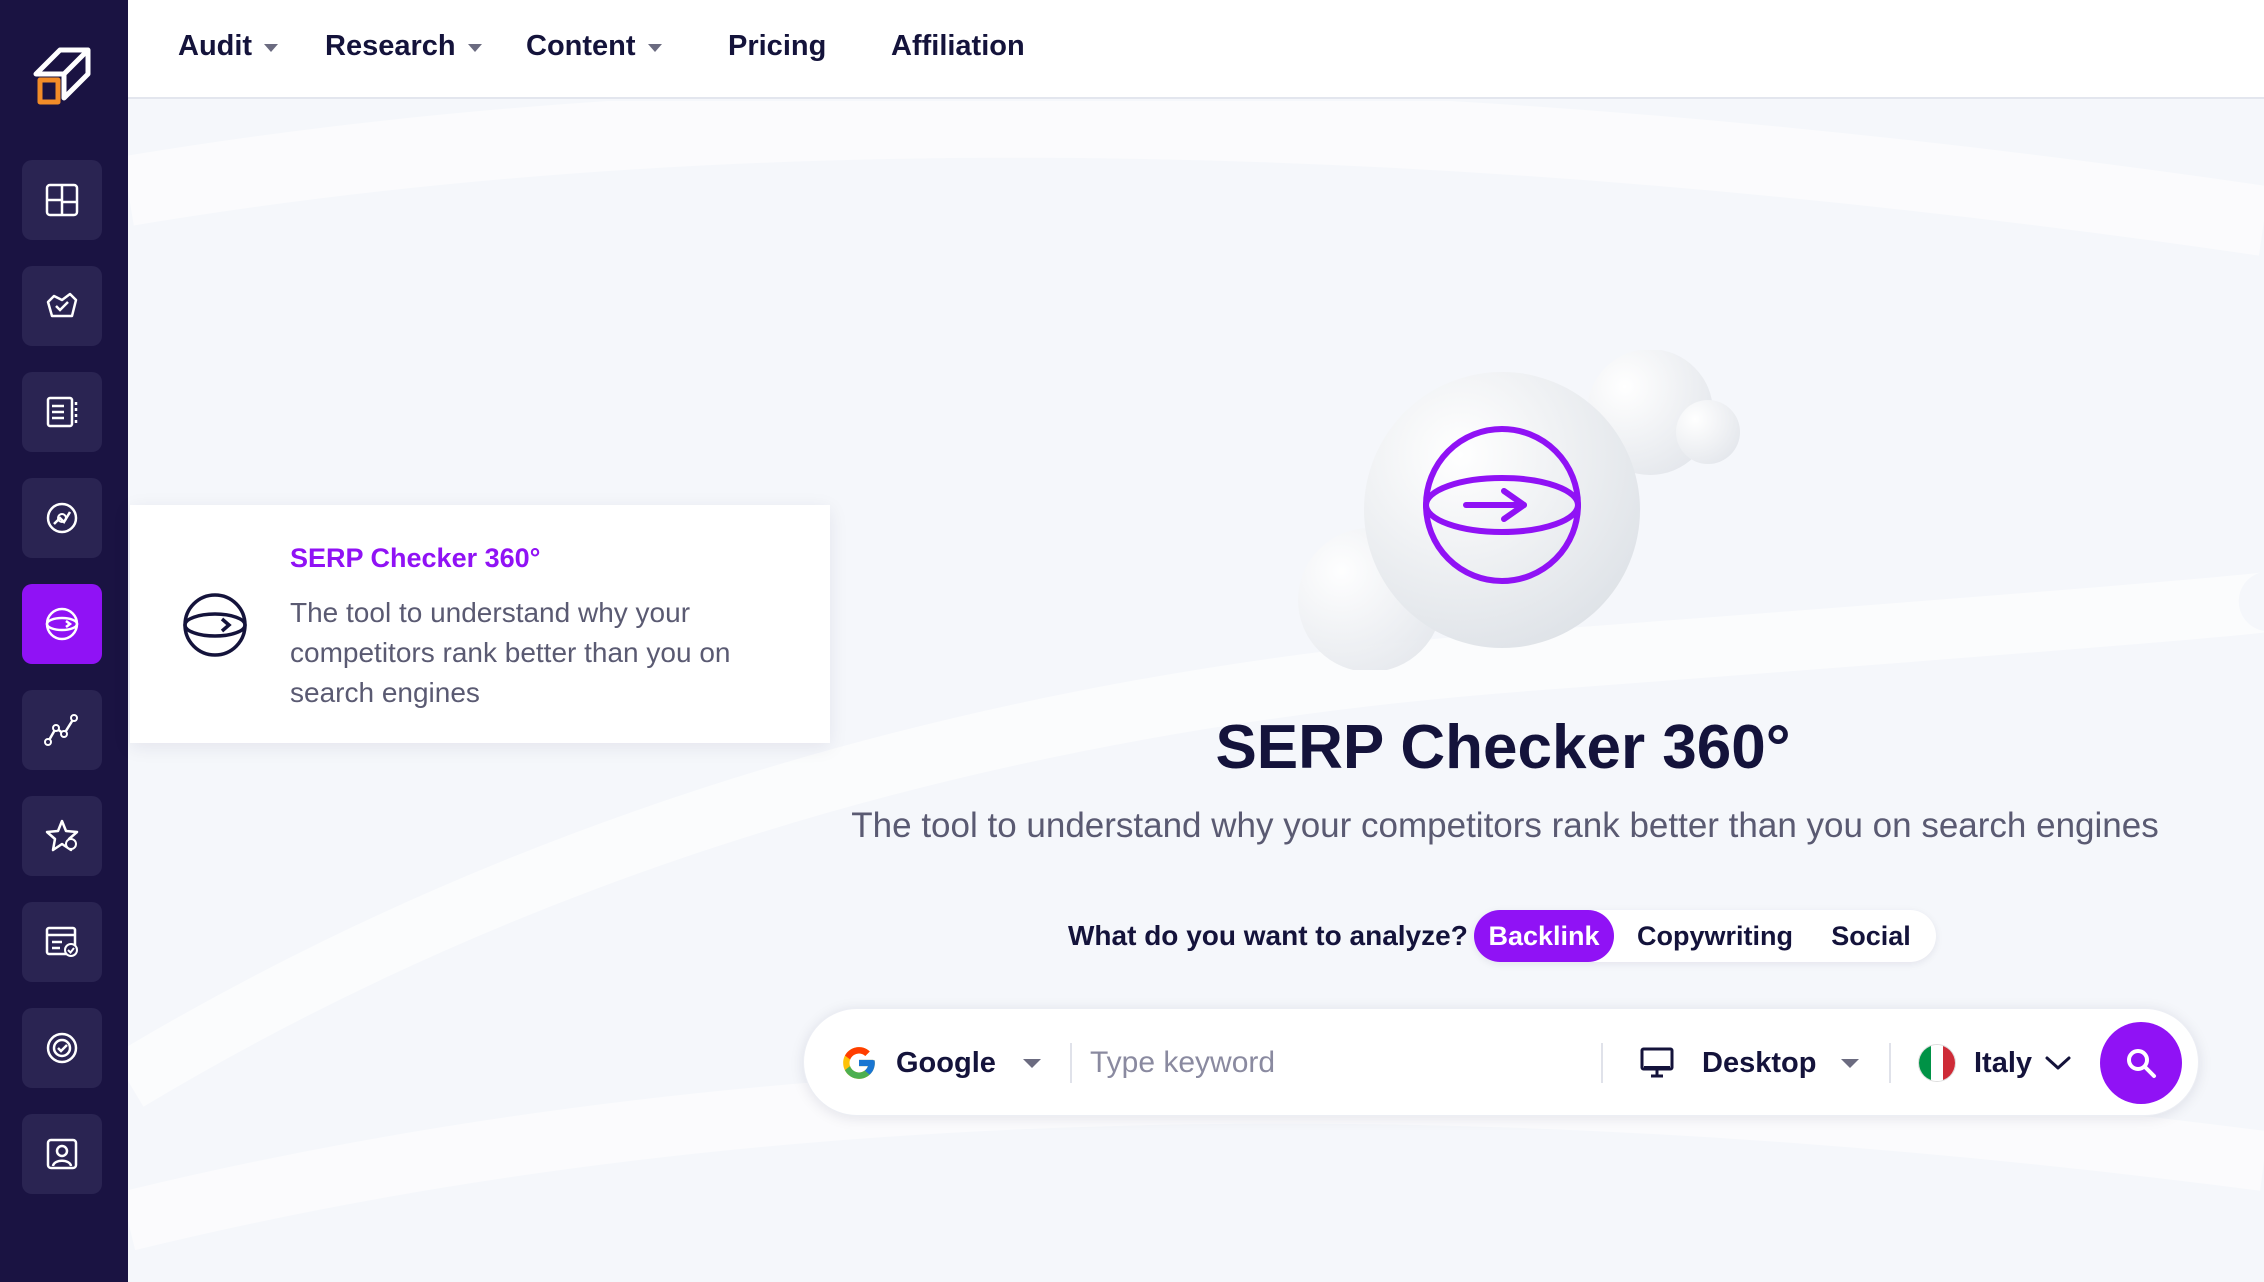 Image resolution: width=2264 pixels, height=1282 pixels. What do you see at coordinates (1519, 510) in the screenshot?
I see `serp-checker-illustration` at bounding box center [1519, 510].